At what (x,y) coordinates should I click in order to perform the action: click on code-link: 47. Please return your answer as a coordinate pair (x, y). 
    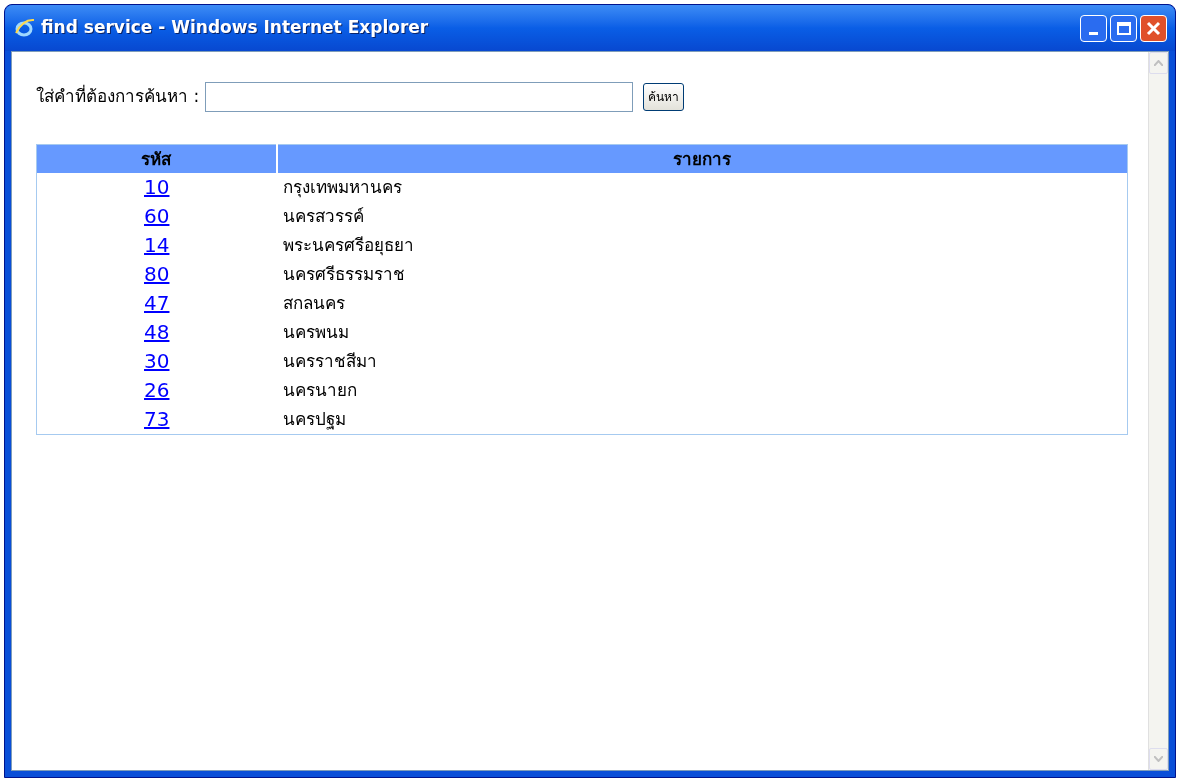
    Looking at the image, I should click on (157, 303).